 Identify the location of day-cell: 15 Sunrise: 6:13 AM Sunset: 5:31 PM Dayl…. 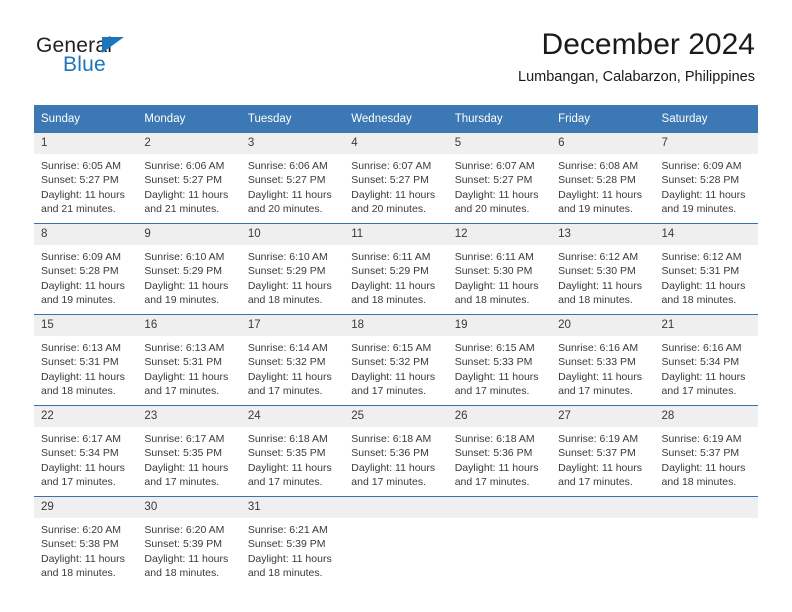
(86, 360).